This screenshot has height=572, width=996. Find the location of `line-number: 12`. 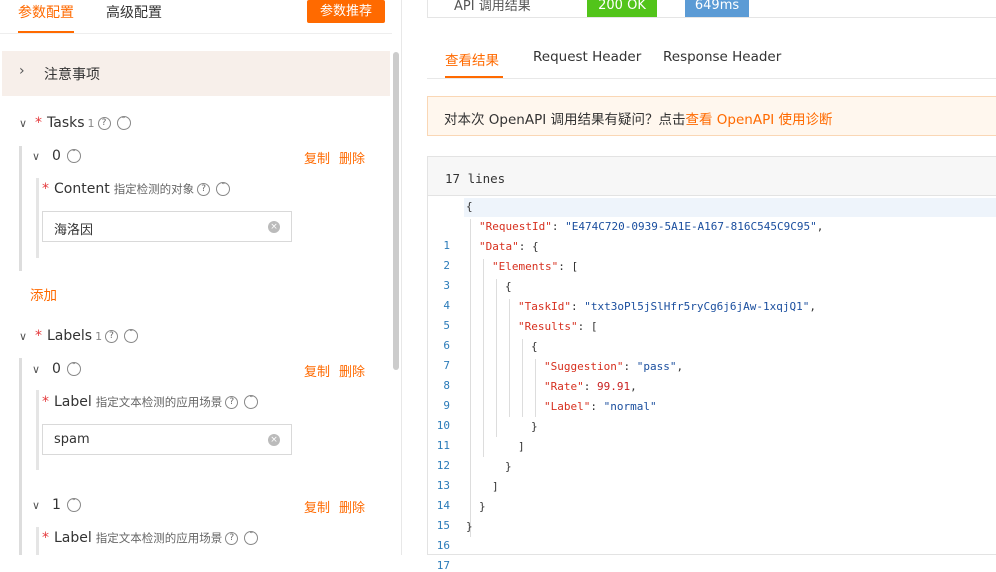

line-number: 12 is located at coordinates (443, 465).